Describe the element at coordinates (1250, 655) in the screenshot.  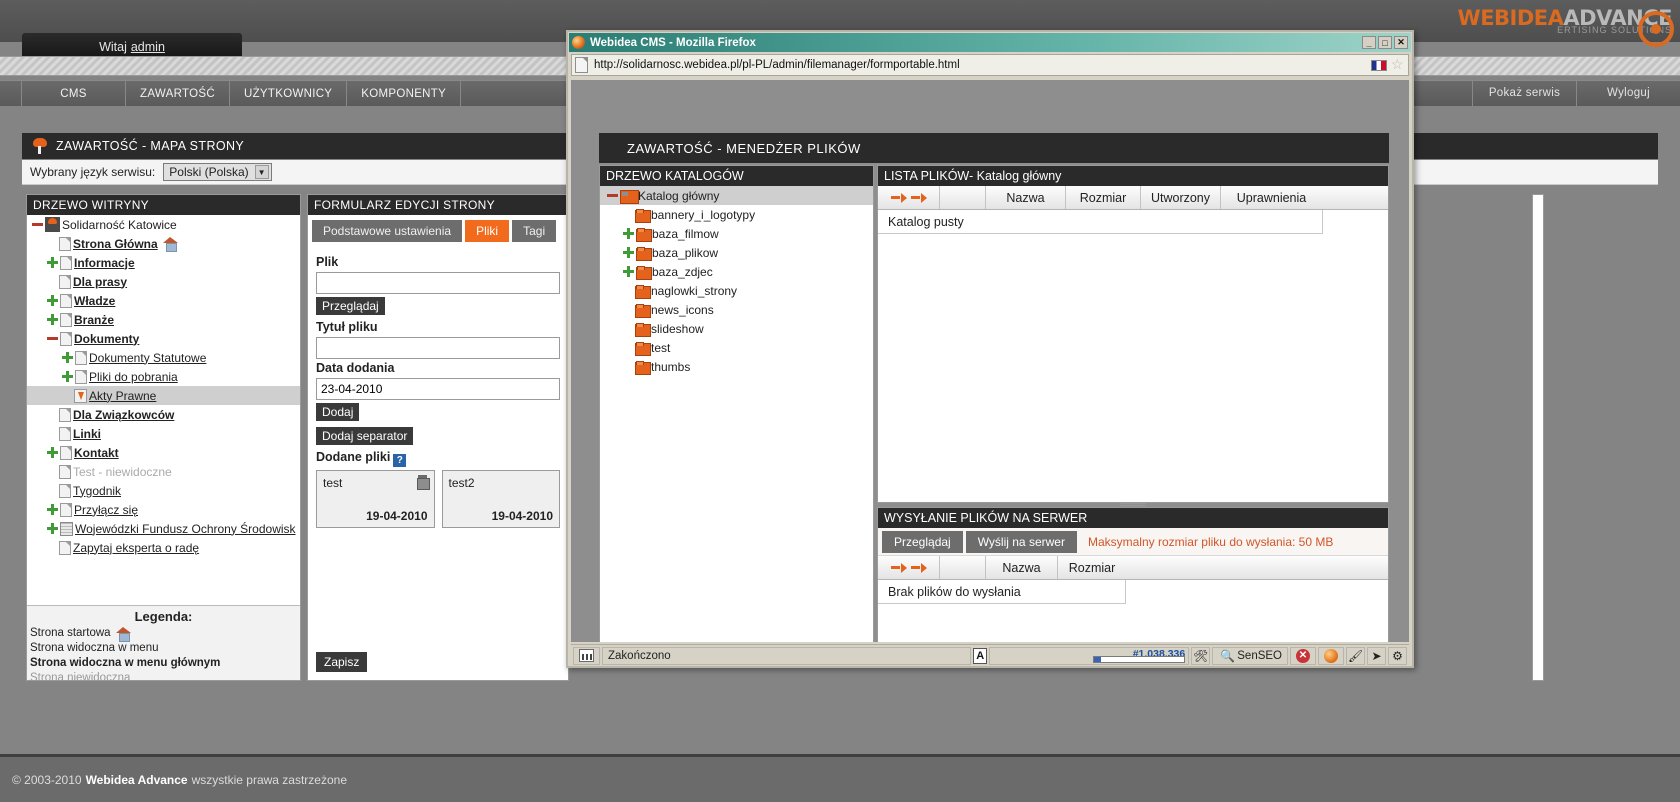
I see `senseo-cell: 🔍 SenSEO` at that location.